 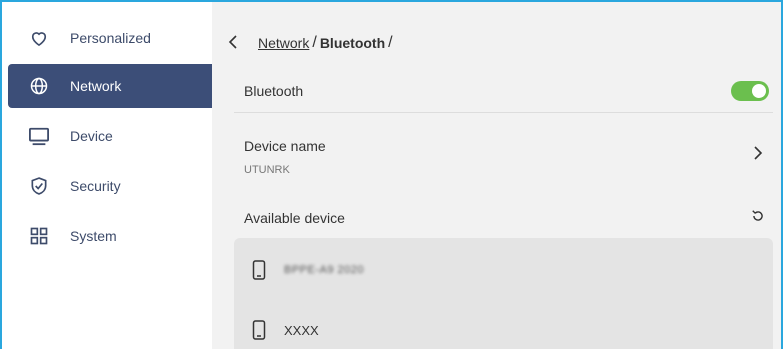 I want to click on sidebar-item-label: Security, so click(x=95, y=186).